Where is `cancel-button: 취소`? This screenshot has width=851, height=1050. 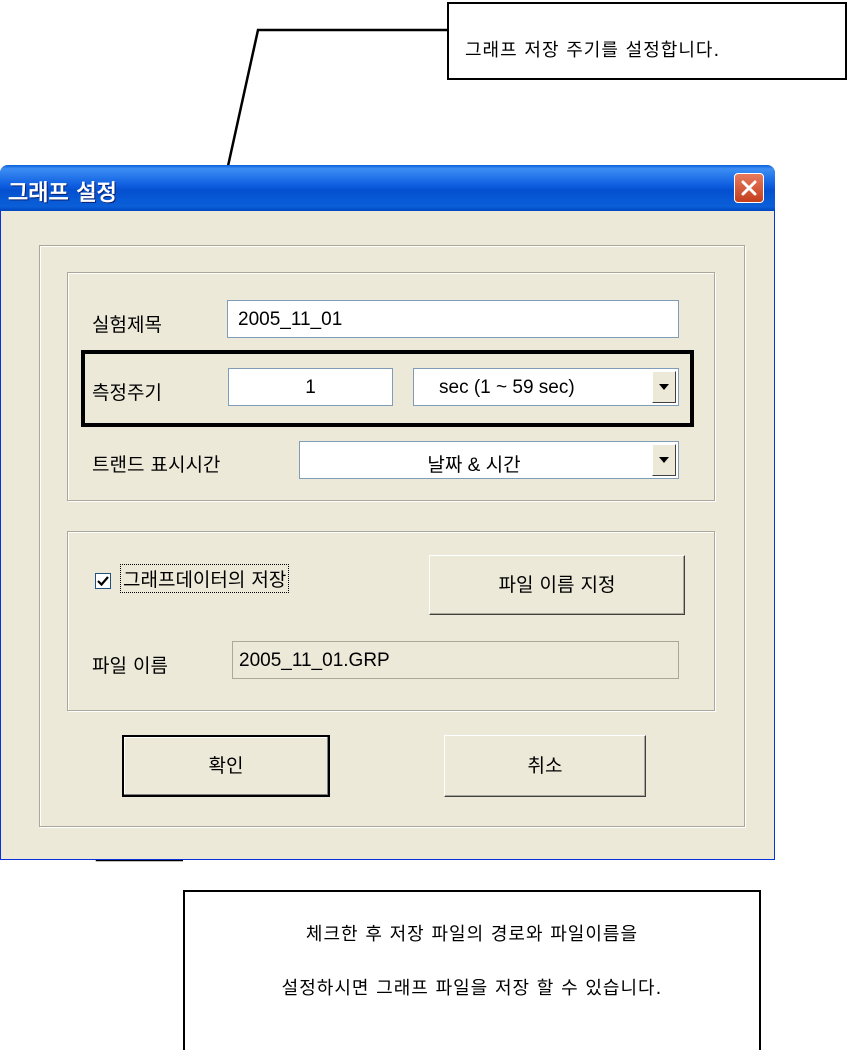
cancel-button: 취소 is located at coordinates (545, 766).